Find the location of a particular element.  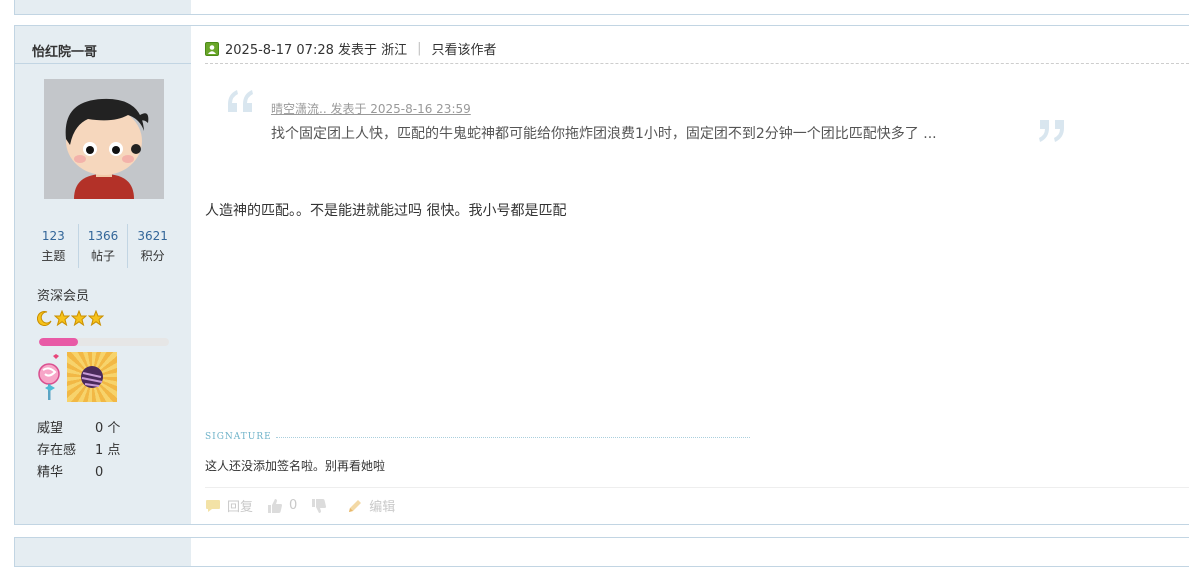

stat-points: 3621 积分 is located at coordinates (152, 246).